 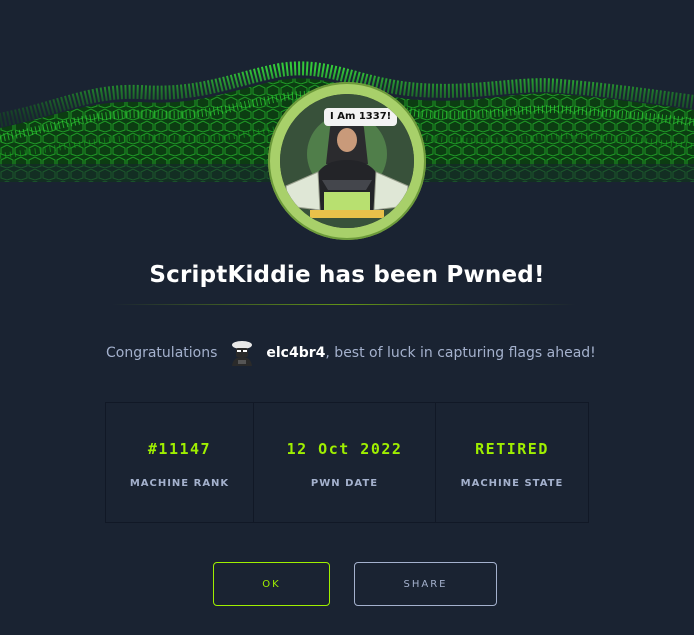 I want to click on stat-pwn-date: 12 Oct 2022 PWN DATE, so click(x=345, y=462).